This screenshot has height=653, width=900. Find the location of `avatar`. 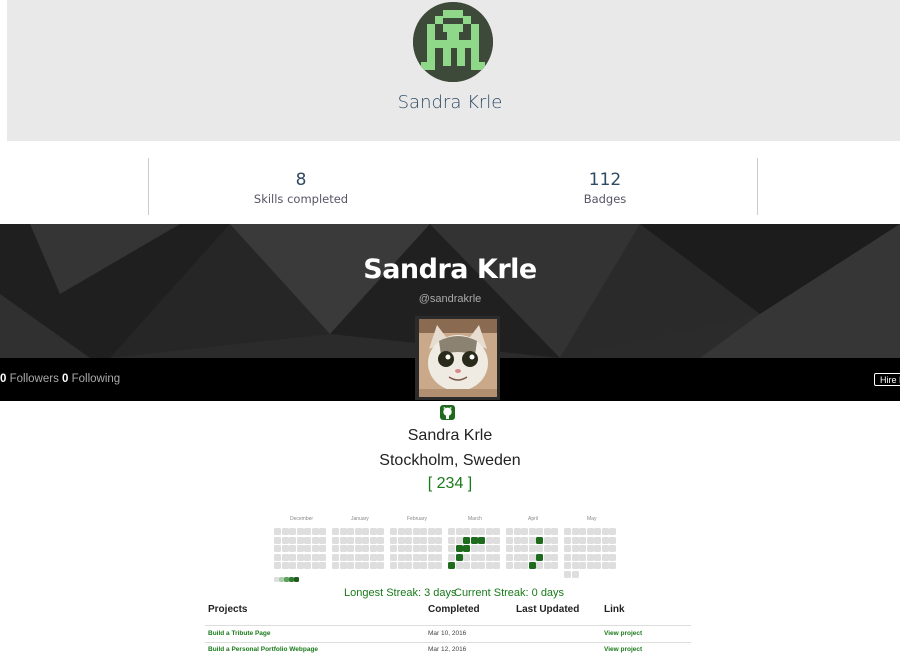

avatar is located at coordinates (453, 42).